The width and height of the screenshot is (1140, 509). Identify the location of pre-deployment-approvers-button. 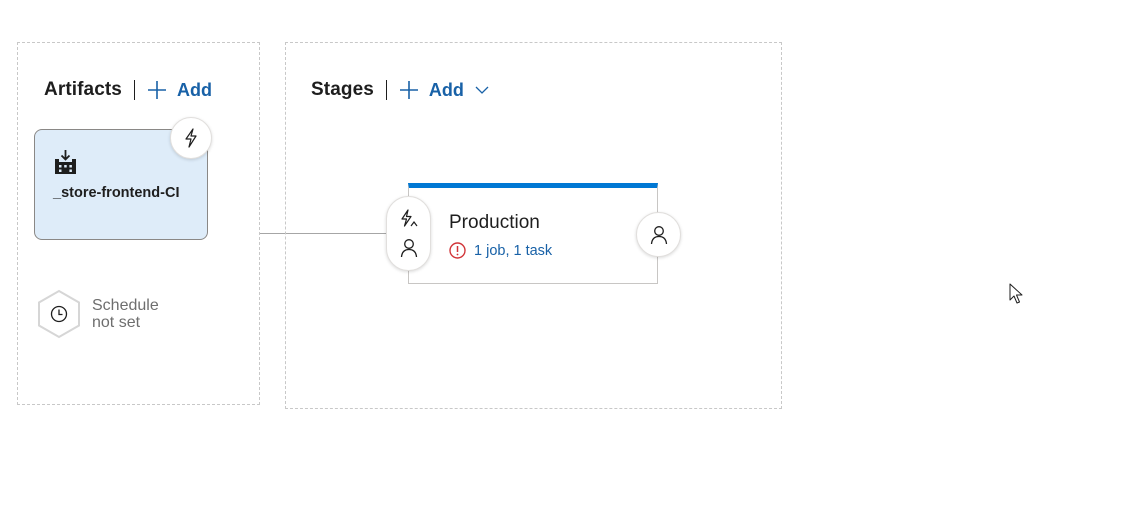
(408, 248).